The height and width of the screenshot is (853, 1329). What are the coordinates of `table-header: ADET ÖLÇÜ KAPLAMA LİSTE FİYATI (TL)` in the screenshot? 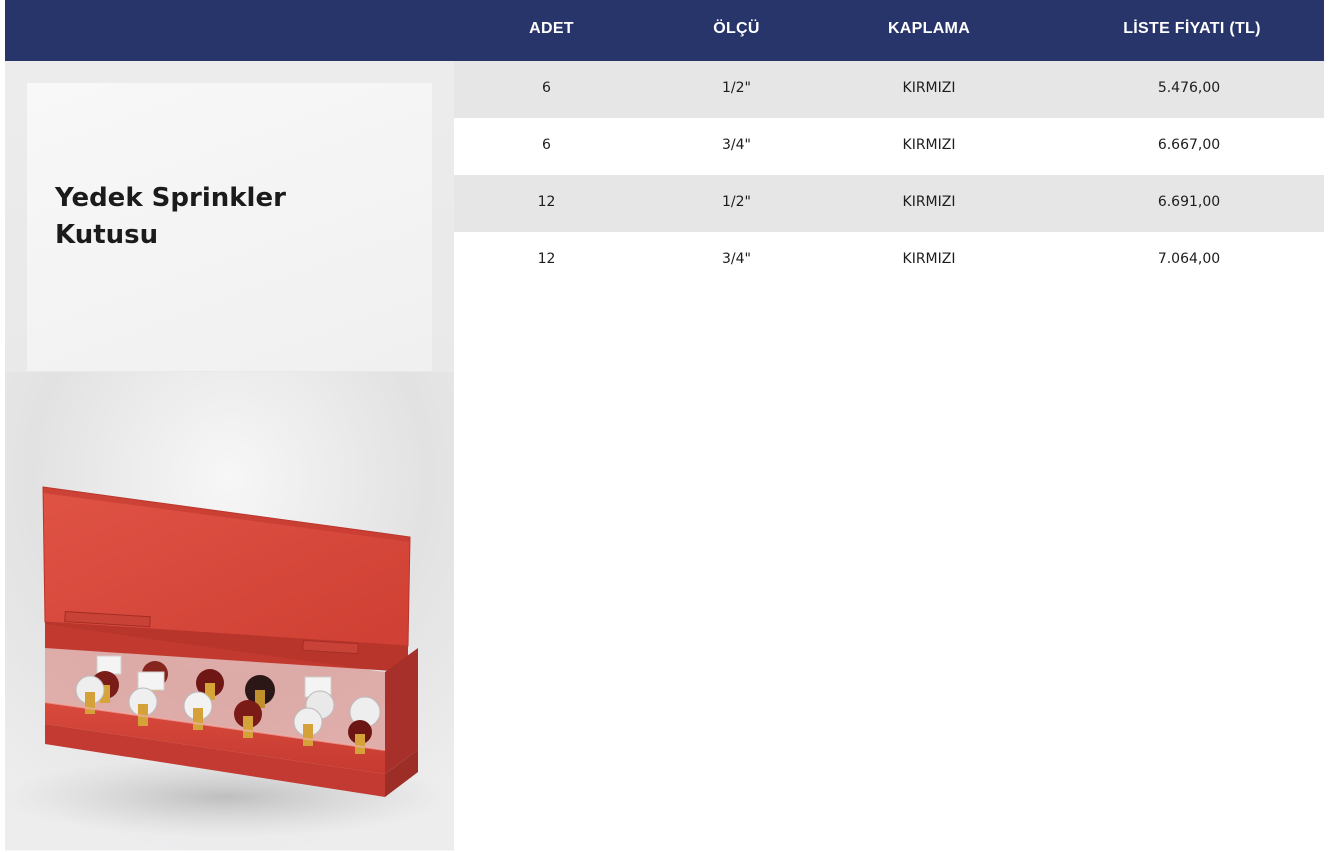 It's located at (664, 30).